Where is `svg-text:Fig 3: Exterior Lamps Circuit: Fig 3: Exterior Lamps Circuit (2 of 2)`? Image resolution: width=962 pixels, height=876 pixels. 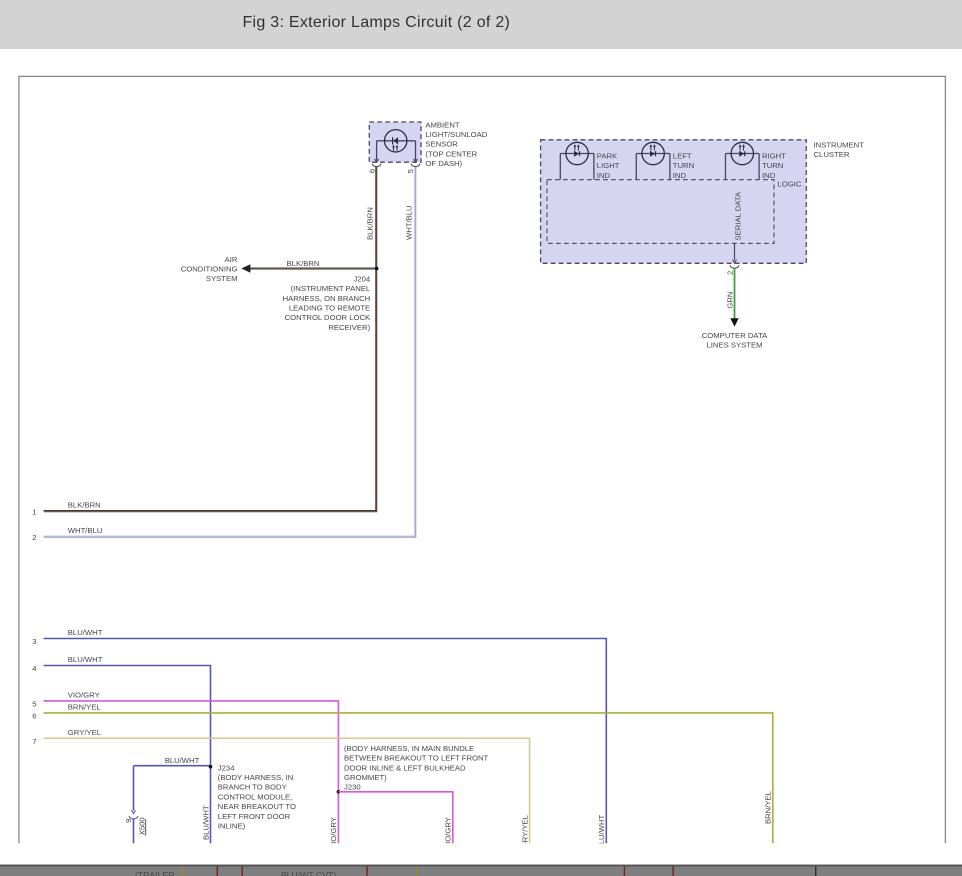 svg-text:Fig 3: Exterior Lamps Circuit: Fig 3: Exterior Lamps Circuit (2 of 2) is located at coordinates (377, 22).